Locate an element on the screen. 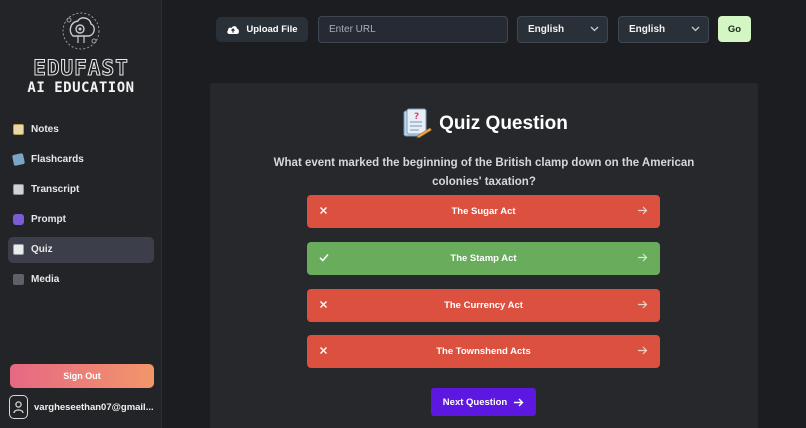 The width and height of the screenshot is (806, 428). answer-option: The Currency Act is located at coordinates (483, 305).